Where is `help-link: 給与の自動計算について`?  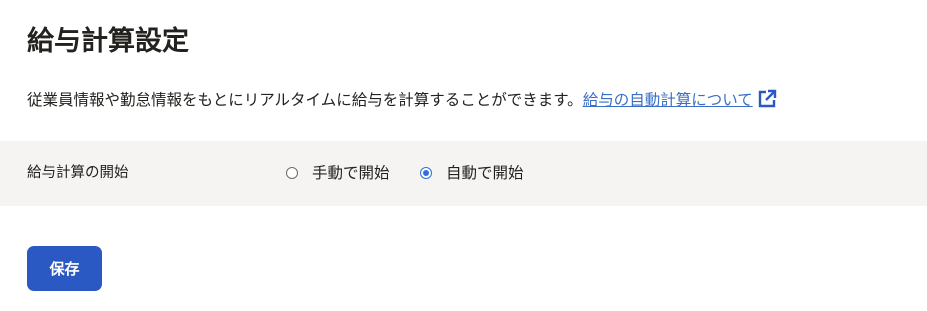 help-link: 給与の自動計算について is located at coordinates (668, 100).